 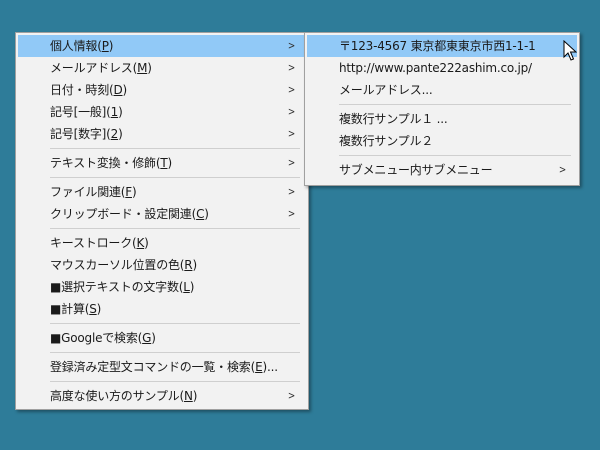 What do you see at coordinates (124, 396) in the screenshot?
I see `menu-item-label: 高度な使い方のサンプル(N)` at bounding box center [124, 396].